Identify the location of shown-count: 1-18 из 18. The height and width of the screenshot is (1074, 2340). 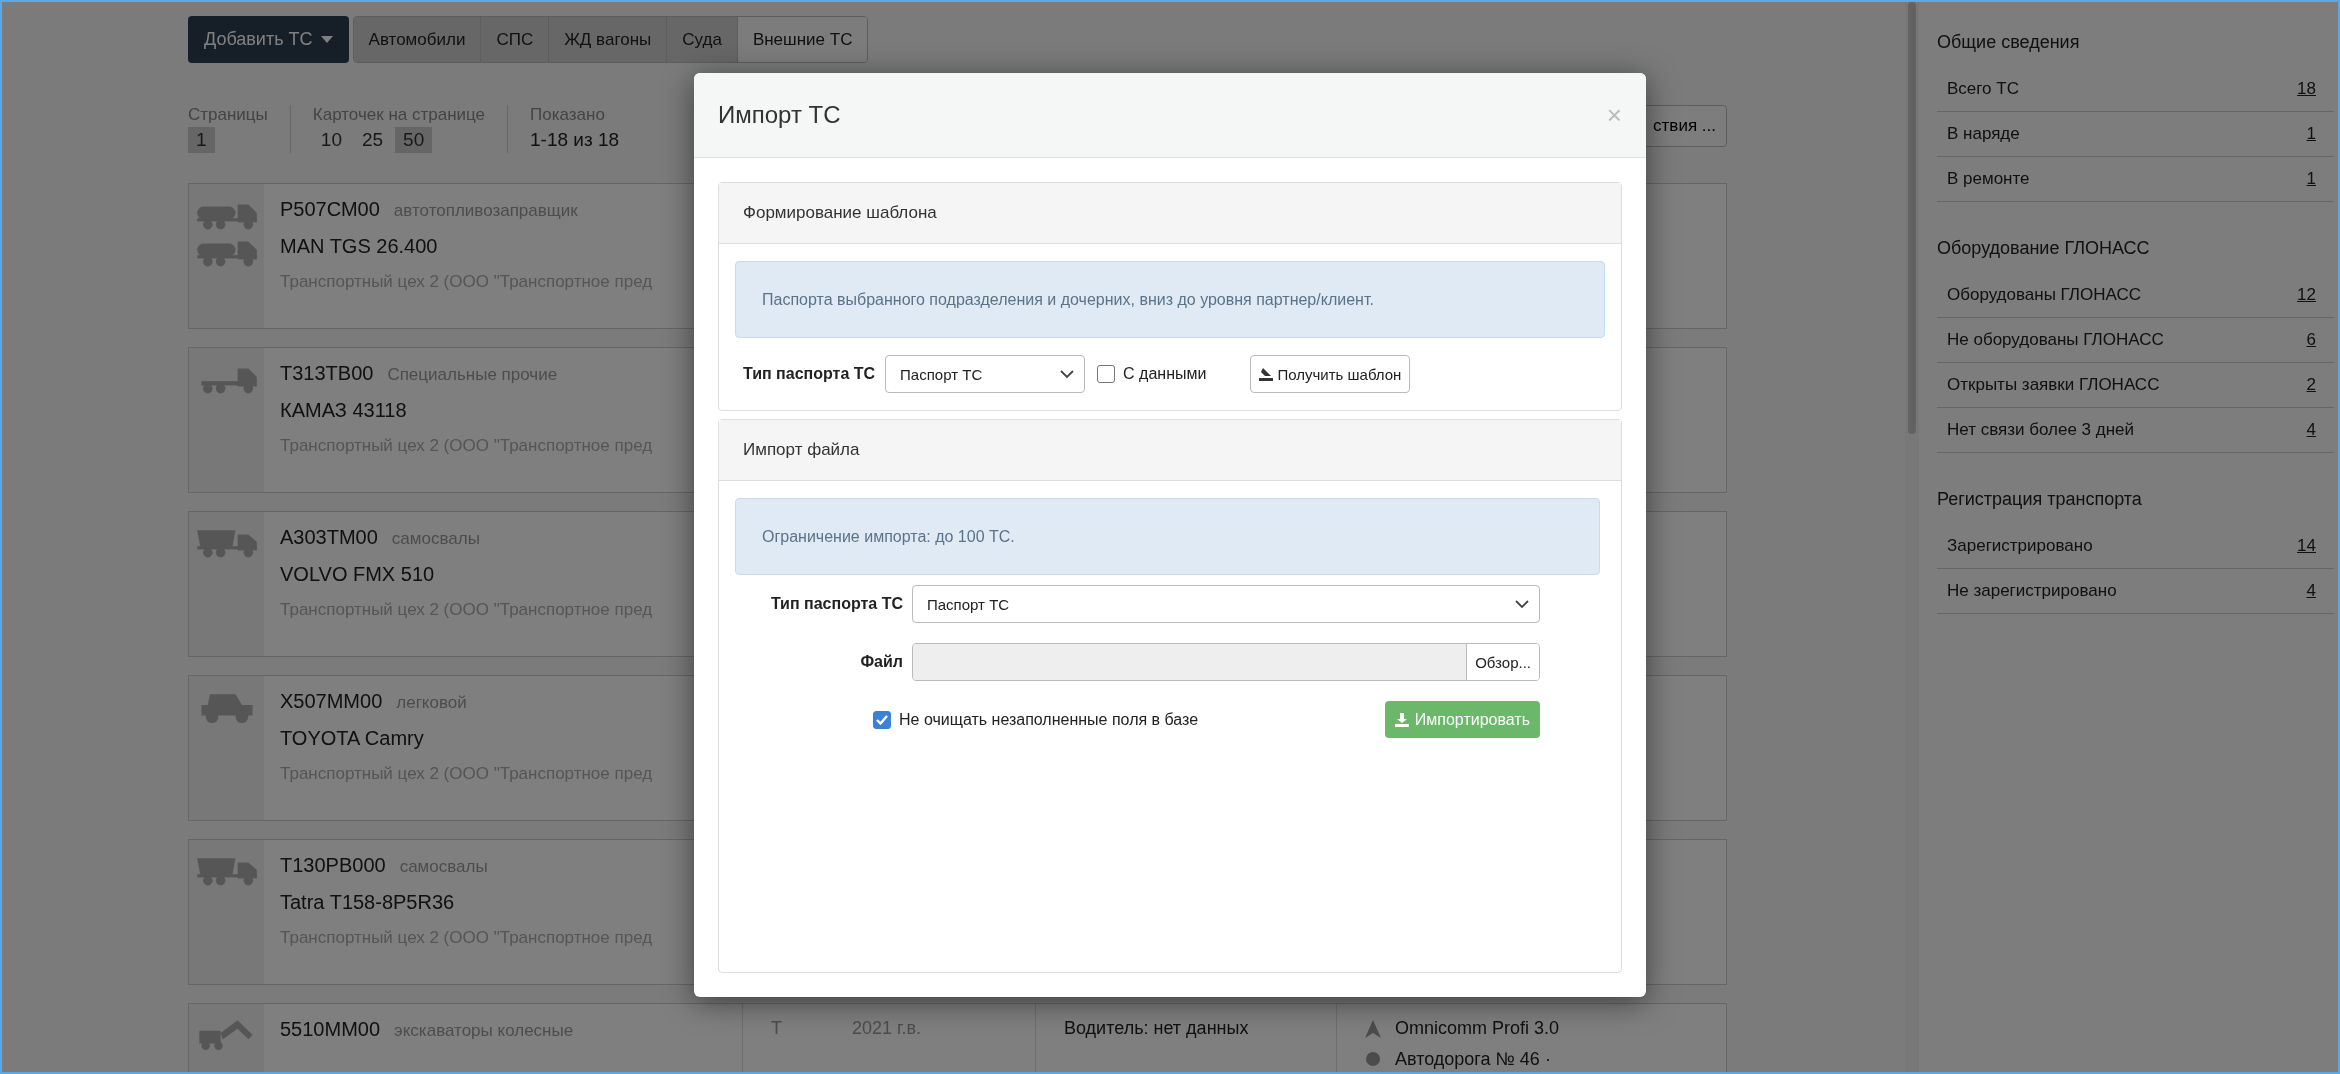
(575, 140).